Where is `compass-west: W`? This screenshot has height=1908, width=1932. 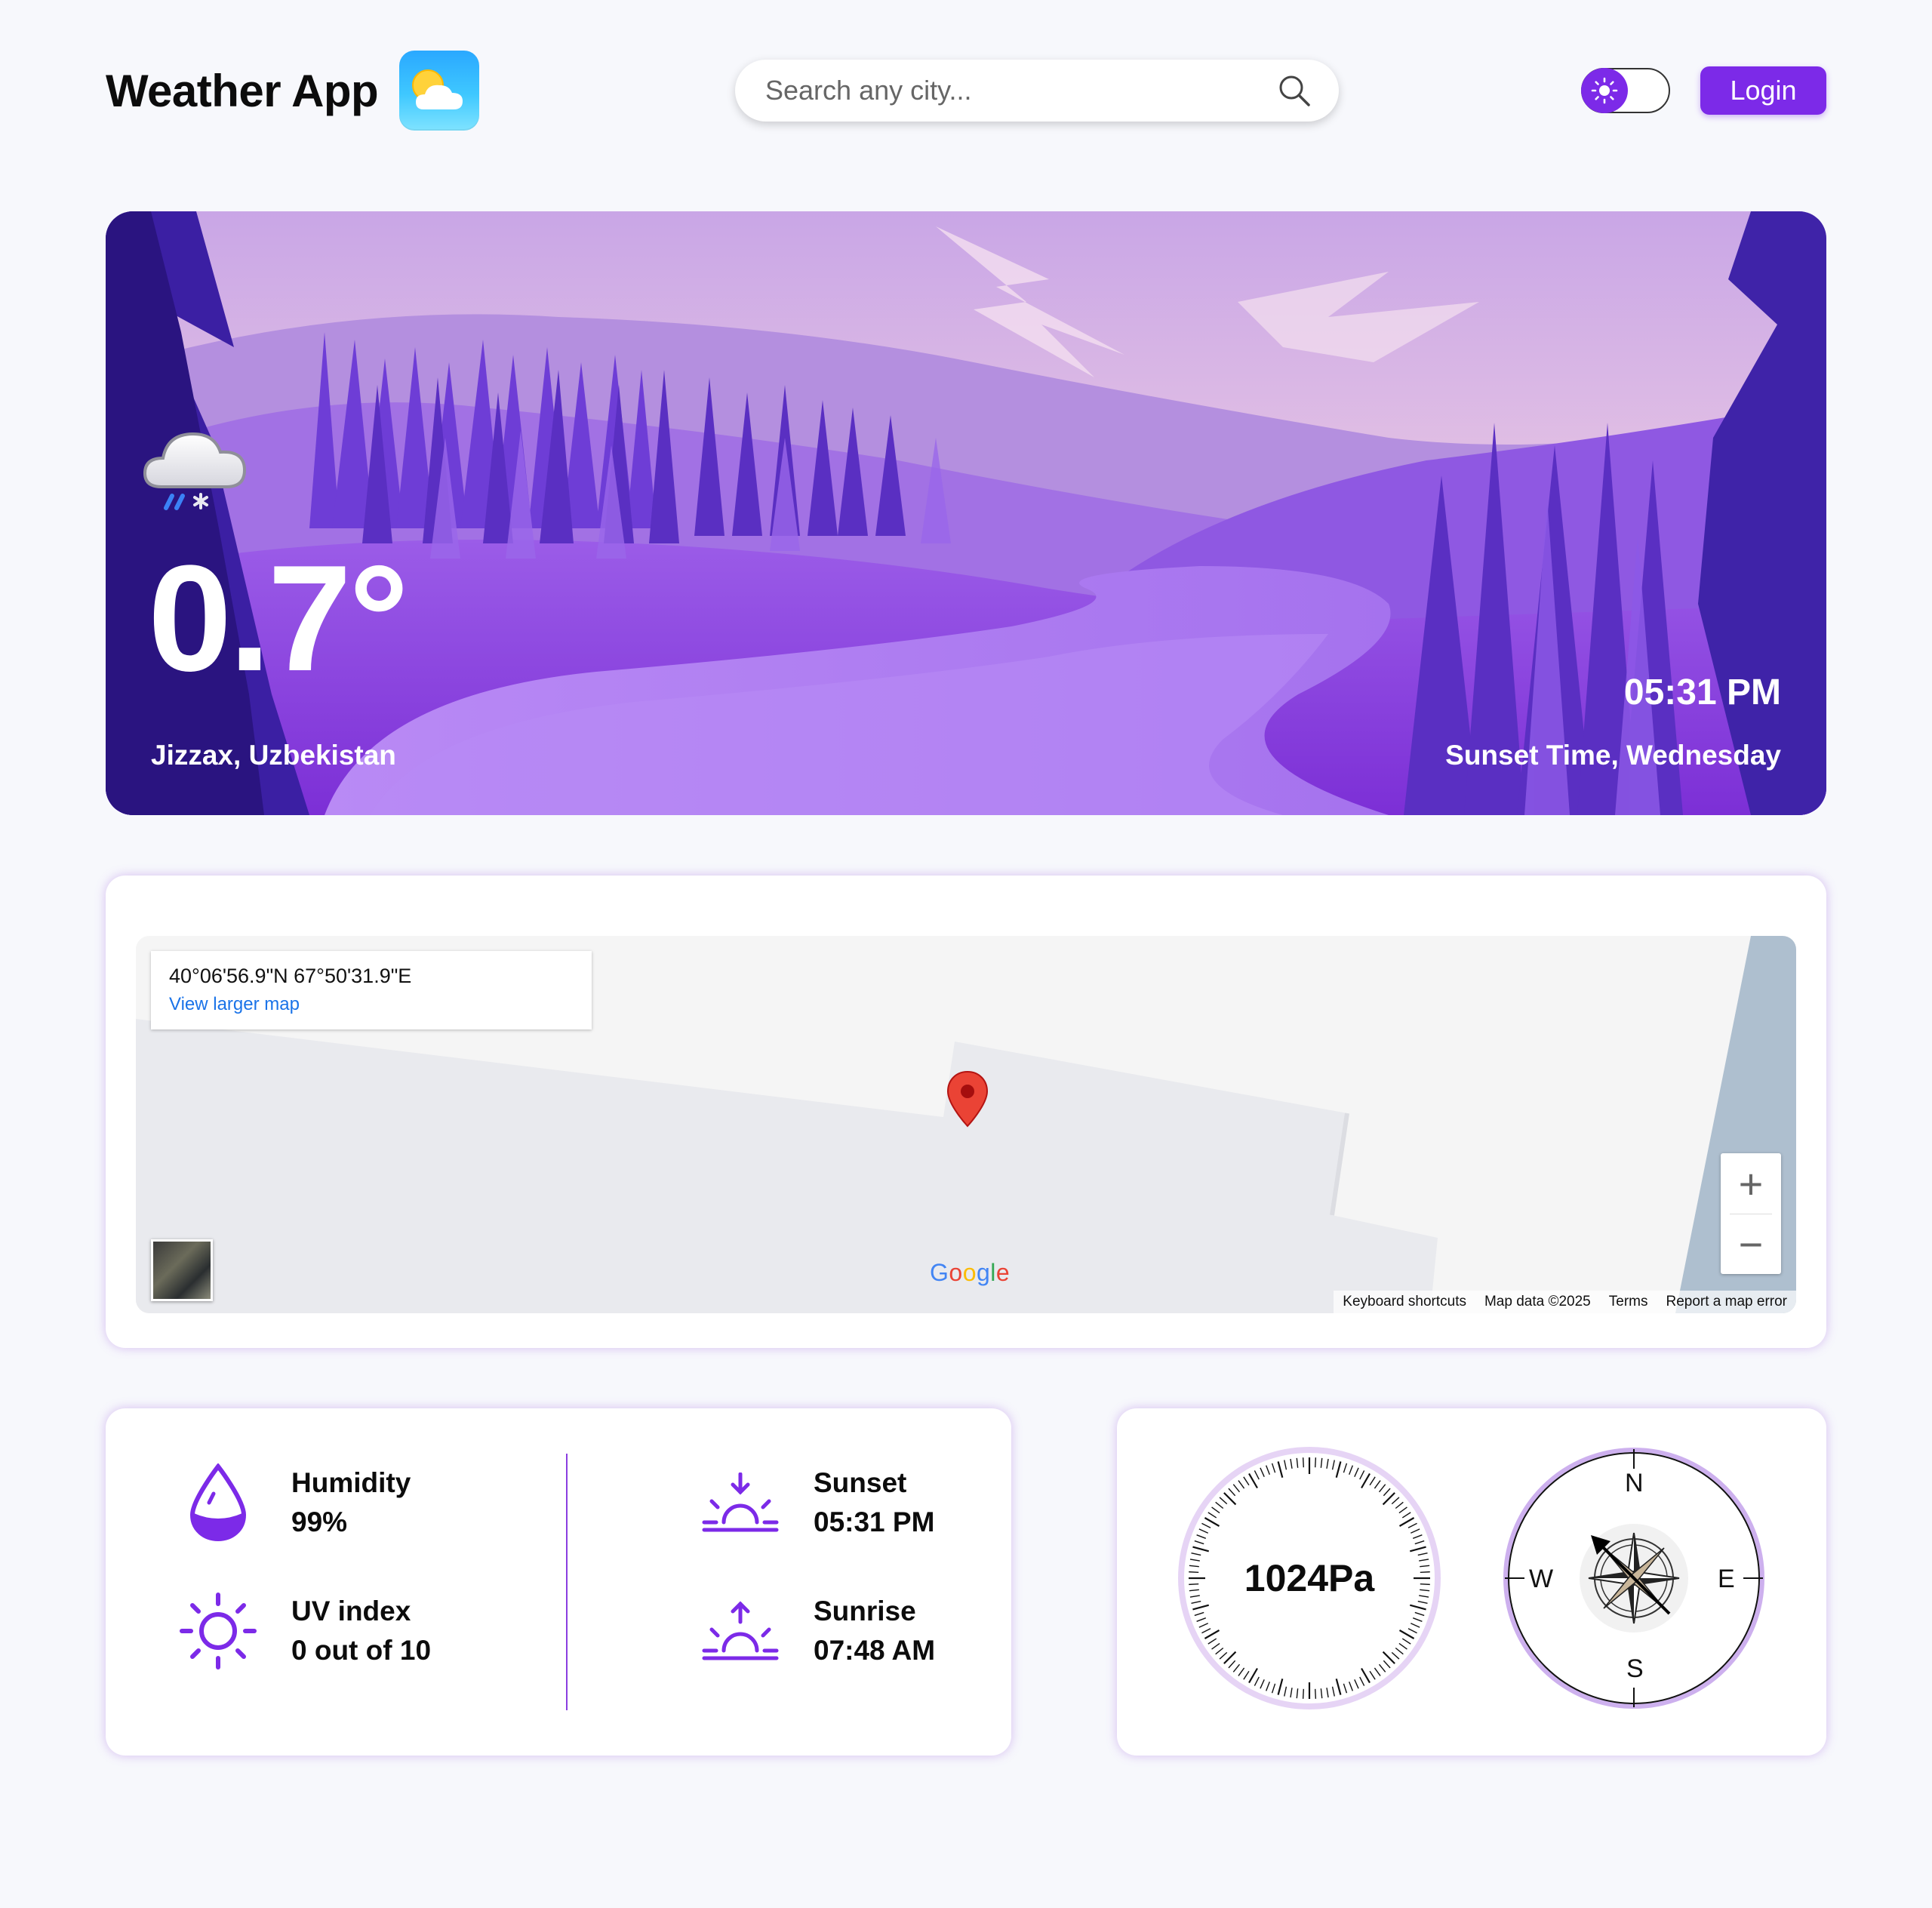 compass-west: W is located at coordinates (1541, 1579).